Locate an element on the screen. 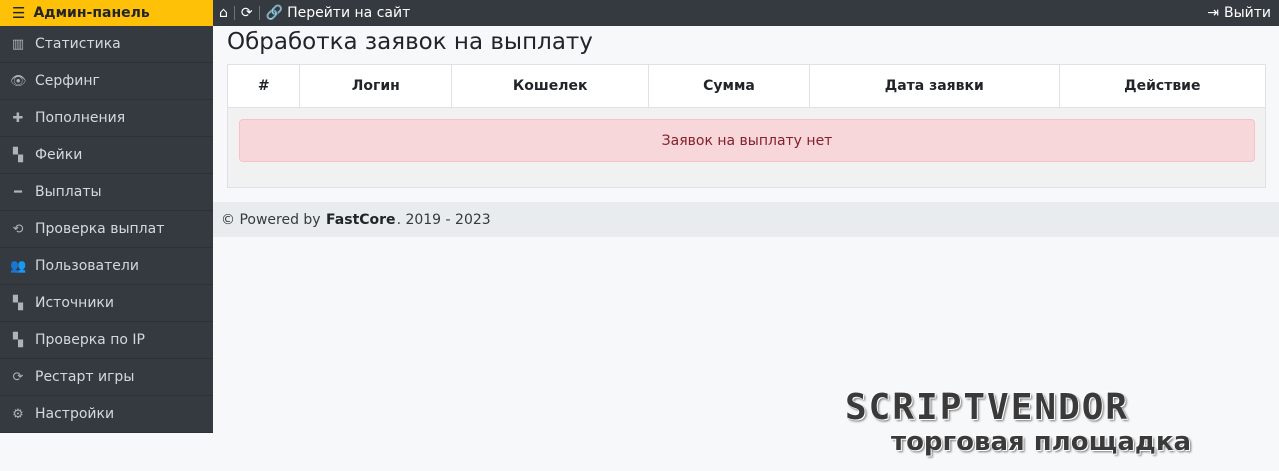 This screenshot has height=471, width=1279. bar-chart-icon: ▥ is located at coordinates (18, 44).